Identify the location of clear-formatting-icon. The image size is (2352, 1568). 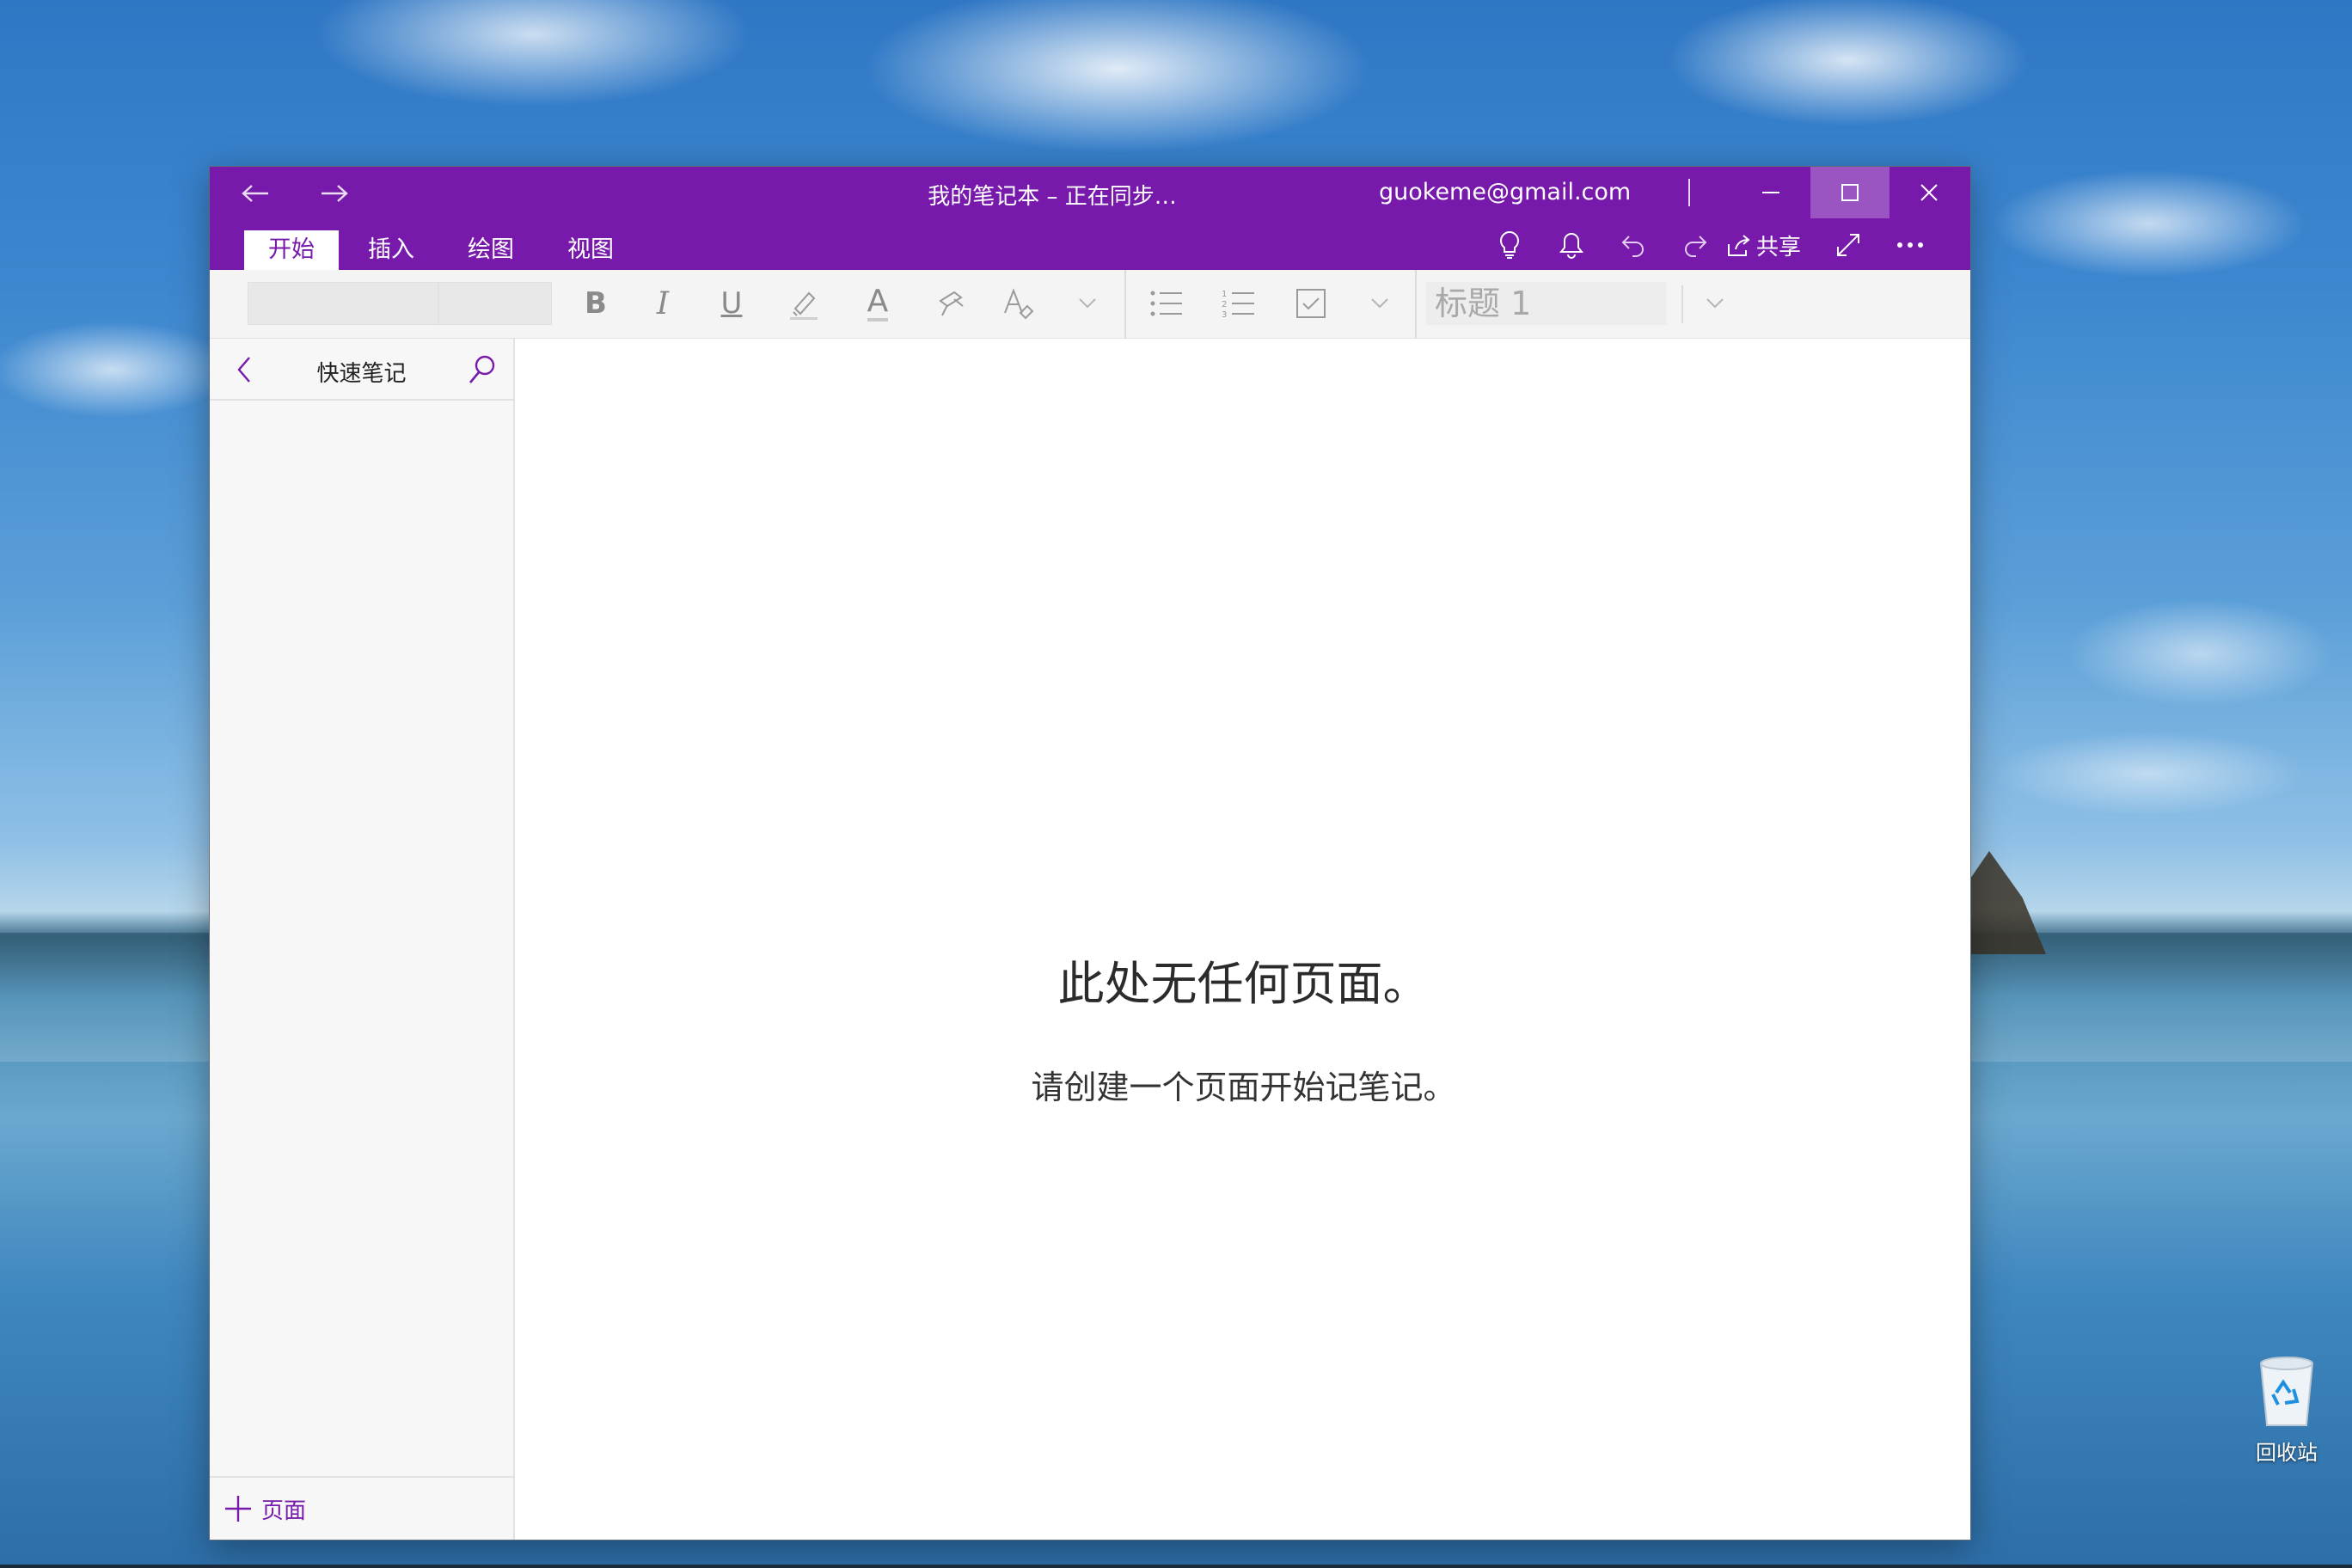
(1019, 304).